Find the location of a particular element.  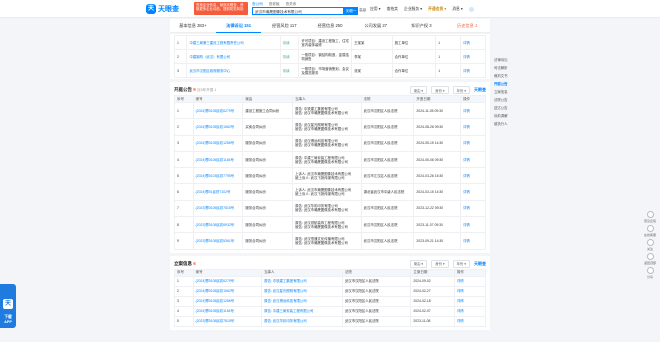

tab-development: 公司发展 27 is located at coordinates (376, 26).